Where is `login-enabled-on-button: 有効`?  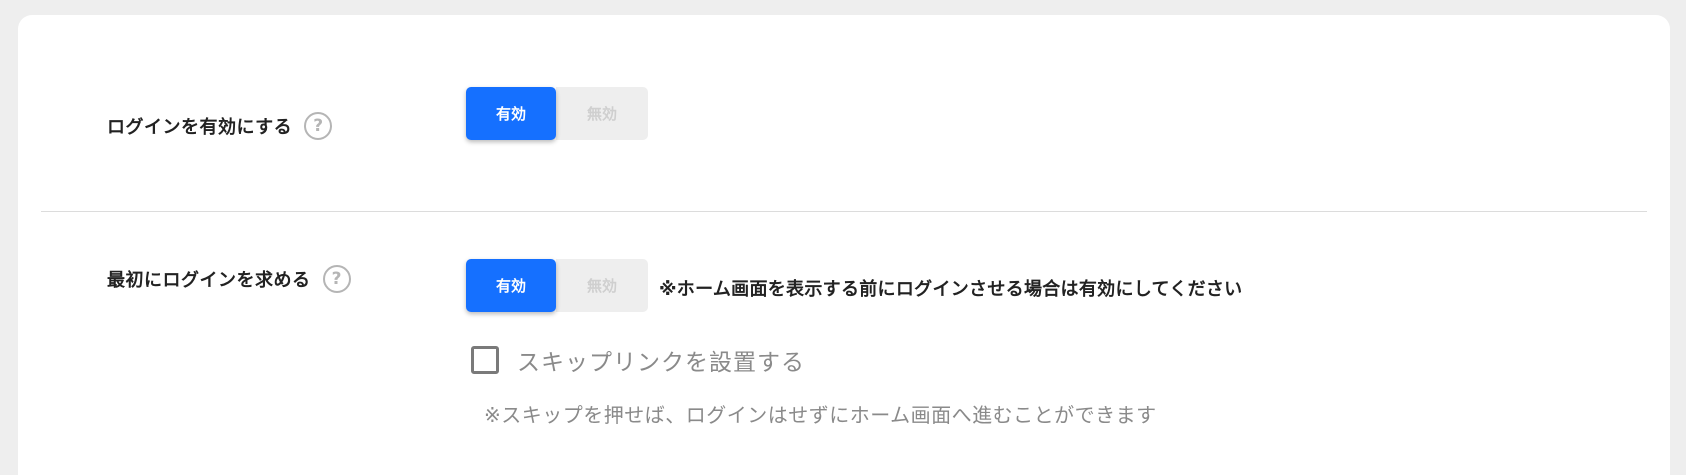 login-enabled-on-button: 有効 is located at coordinates (511, 113).